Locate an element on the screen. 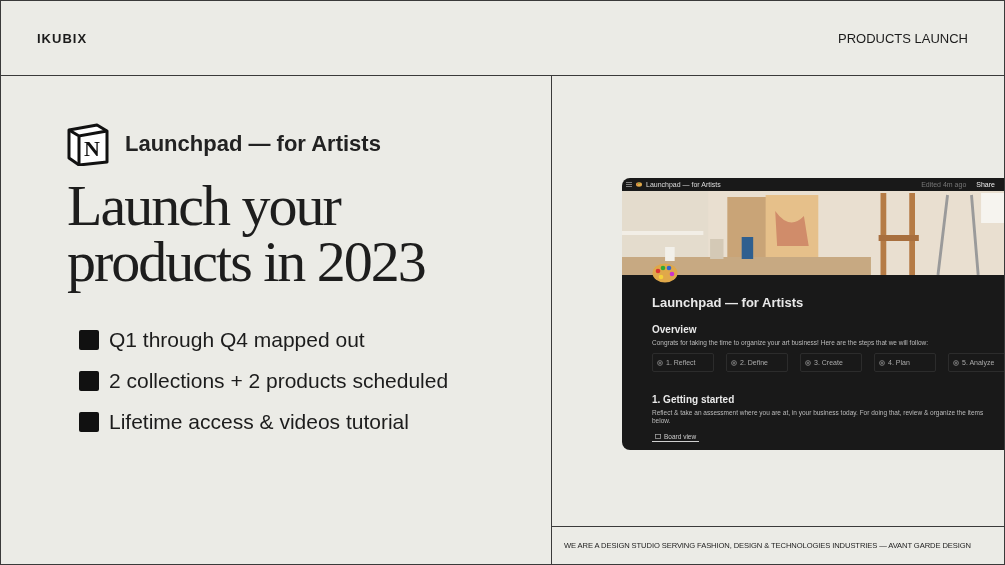 Image resolution: width=1005 pixels, height=565 pixels. menu-icon is located at coordinates (629, 184).